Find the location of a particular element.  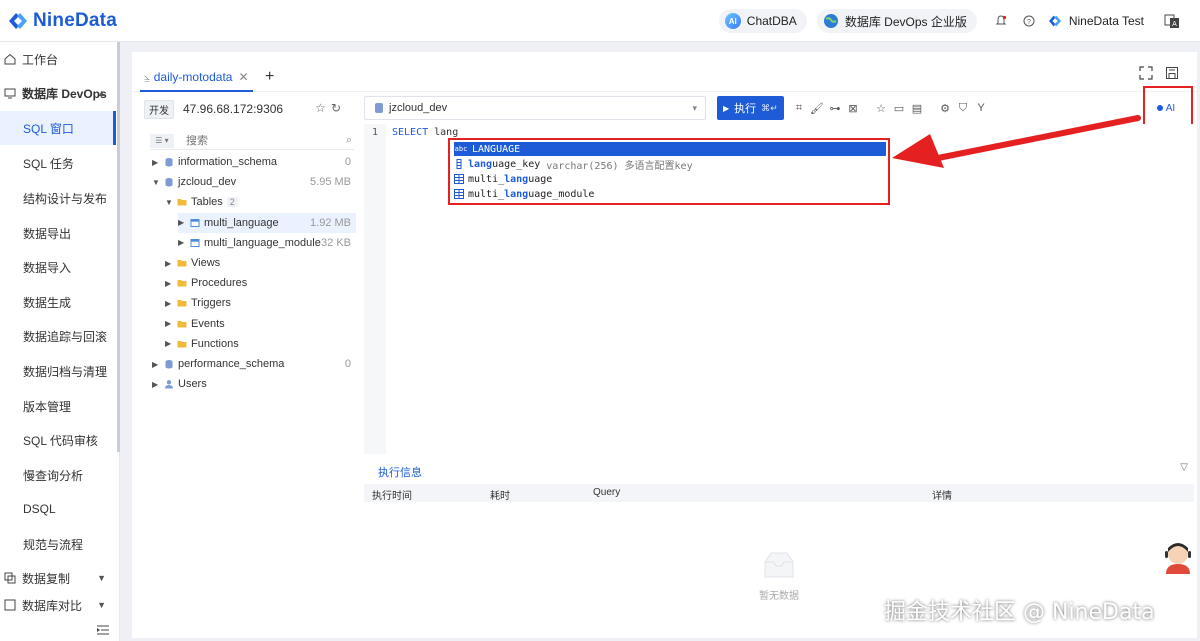

chatdba-button: AI ChatDBA is located at coordinates (762, 21).